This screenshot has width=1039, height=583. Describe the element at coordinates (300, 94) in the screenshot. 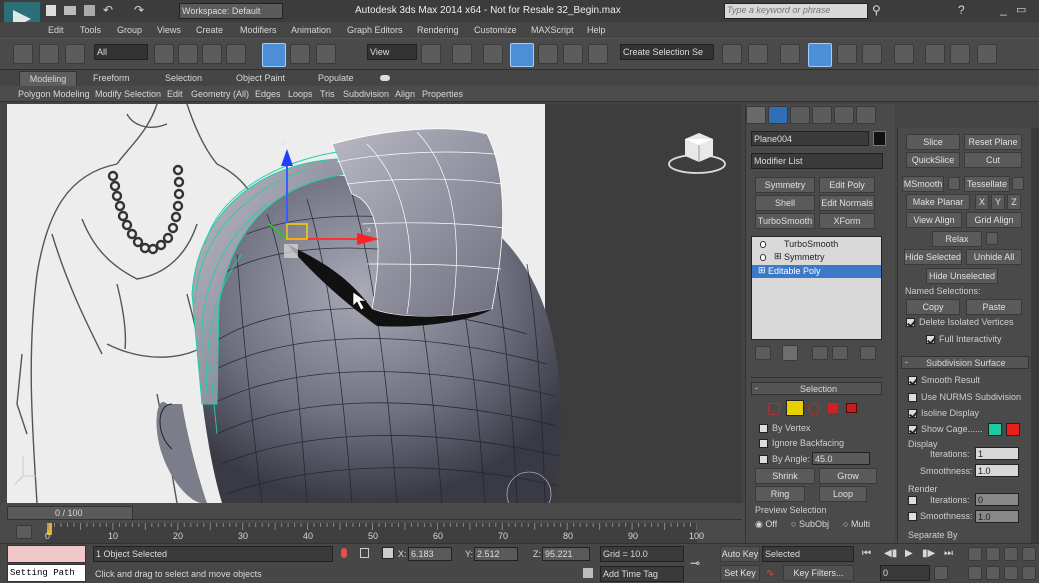

I see `ribbon-loops: Loops` at that location.